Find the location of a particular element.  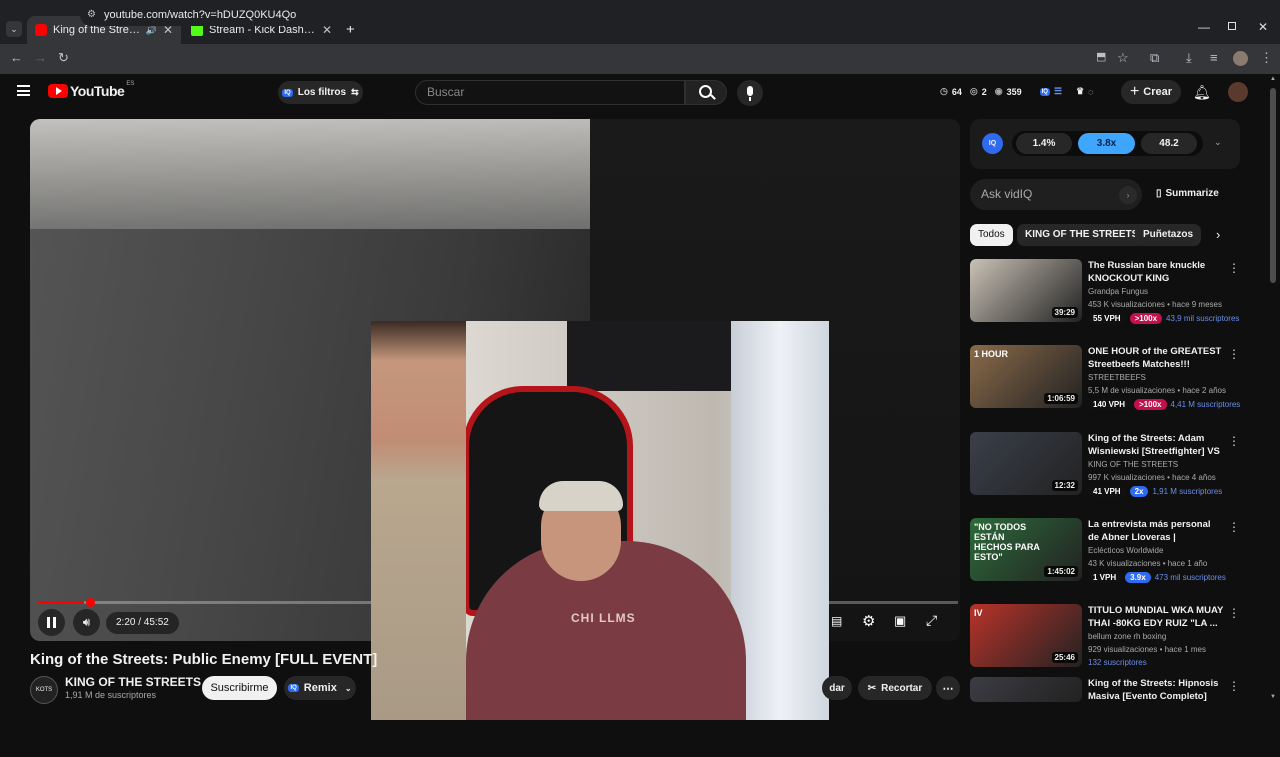

recommendation-channel: Eclécticos Worldwide is located at coordinates (1125, 550).